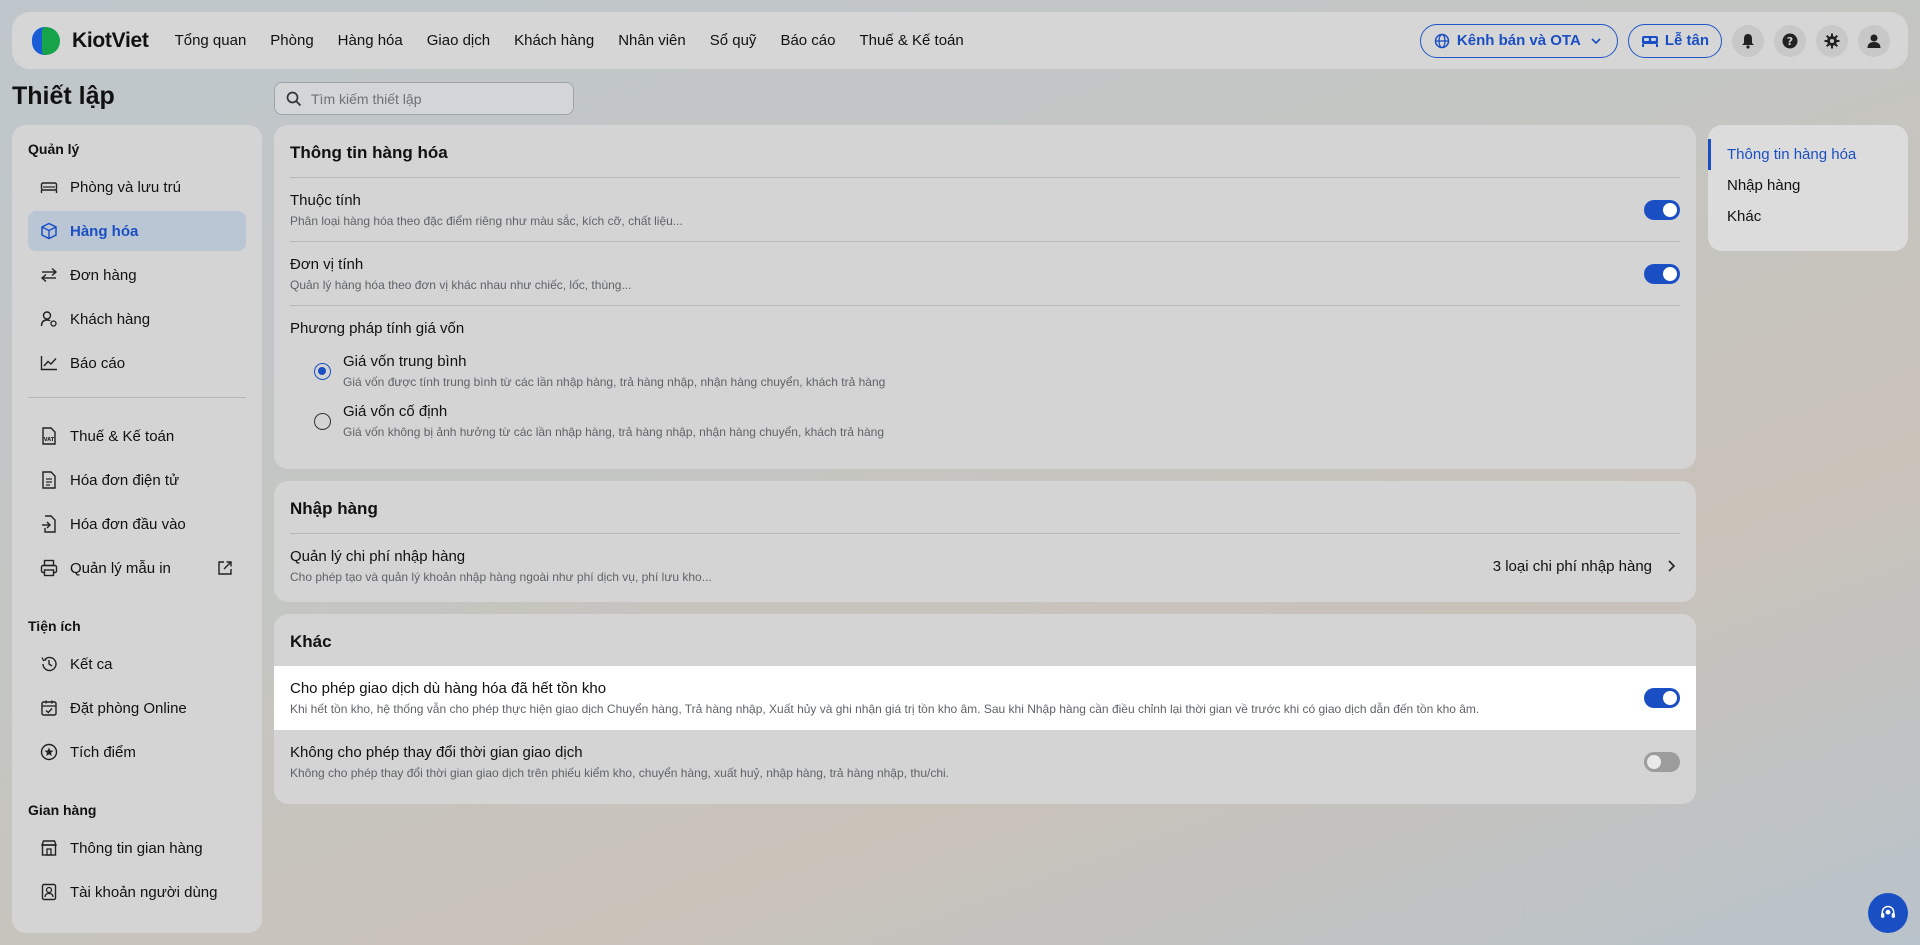 The width and height of the screenshot is (1920, 945). I want to click on star-circle-icon, so click(49, 752).